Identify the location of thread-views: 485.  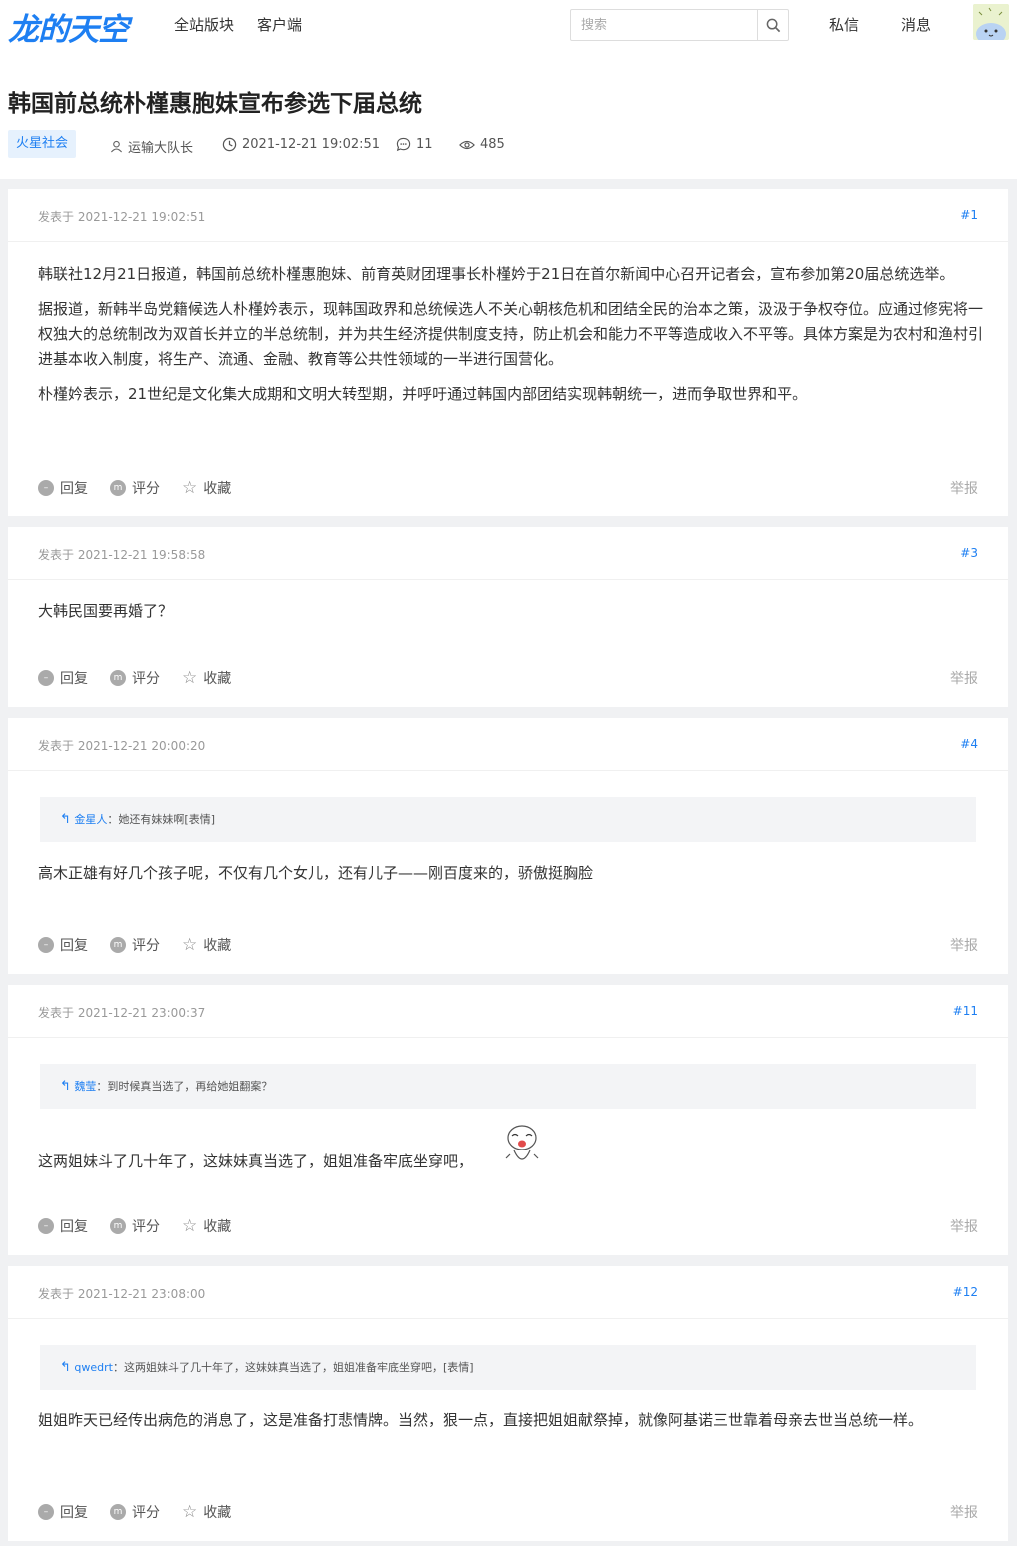
(482, 144).